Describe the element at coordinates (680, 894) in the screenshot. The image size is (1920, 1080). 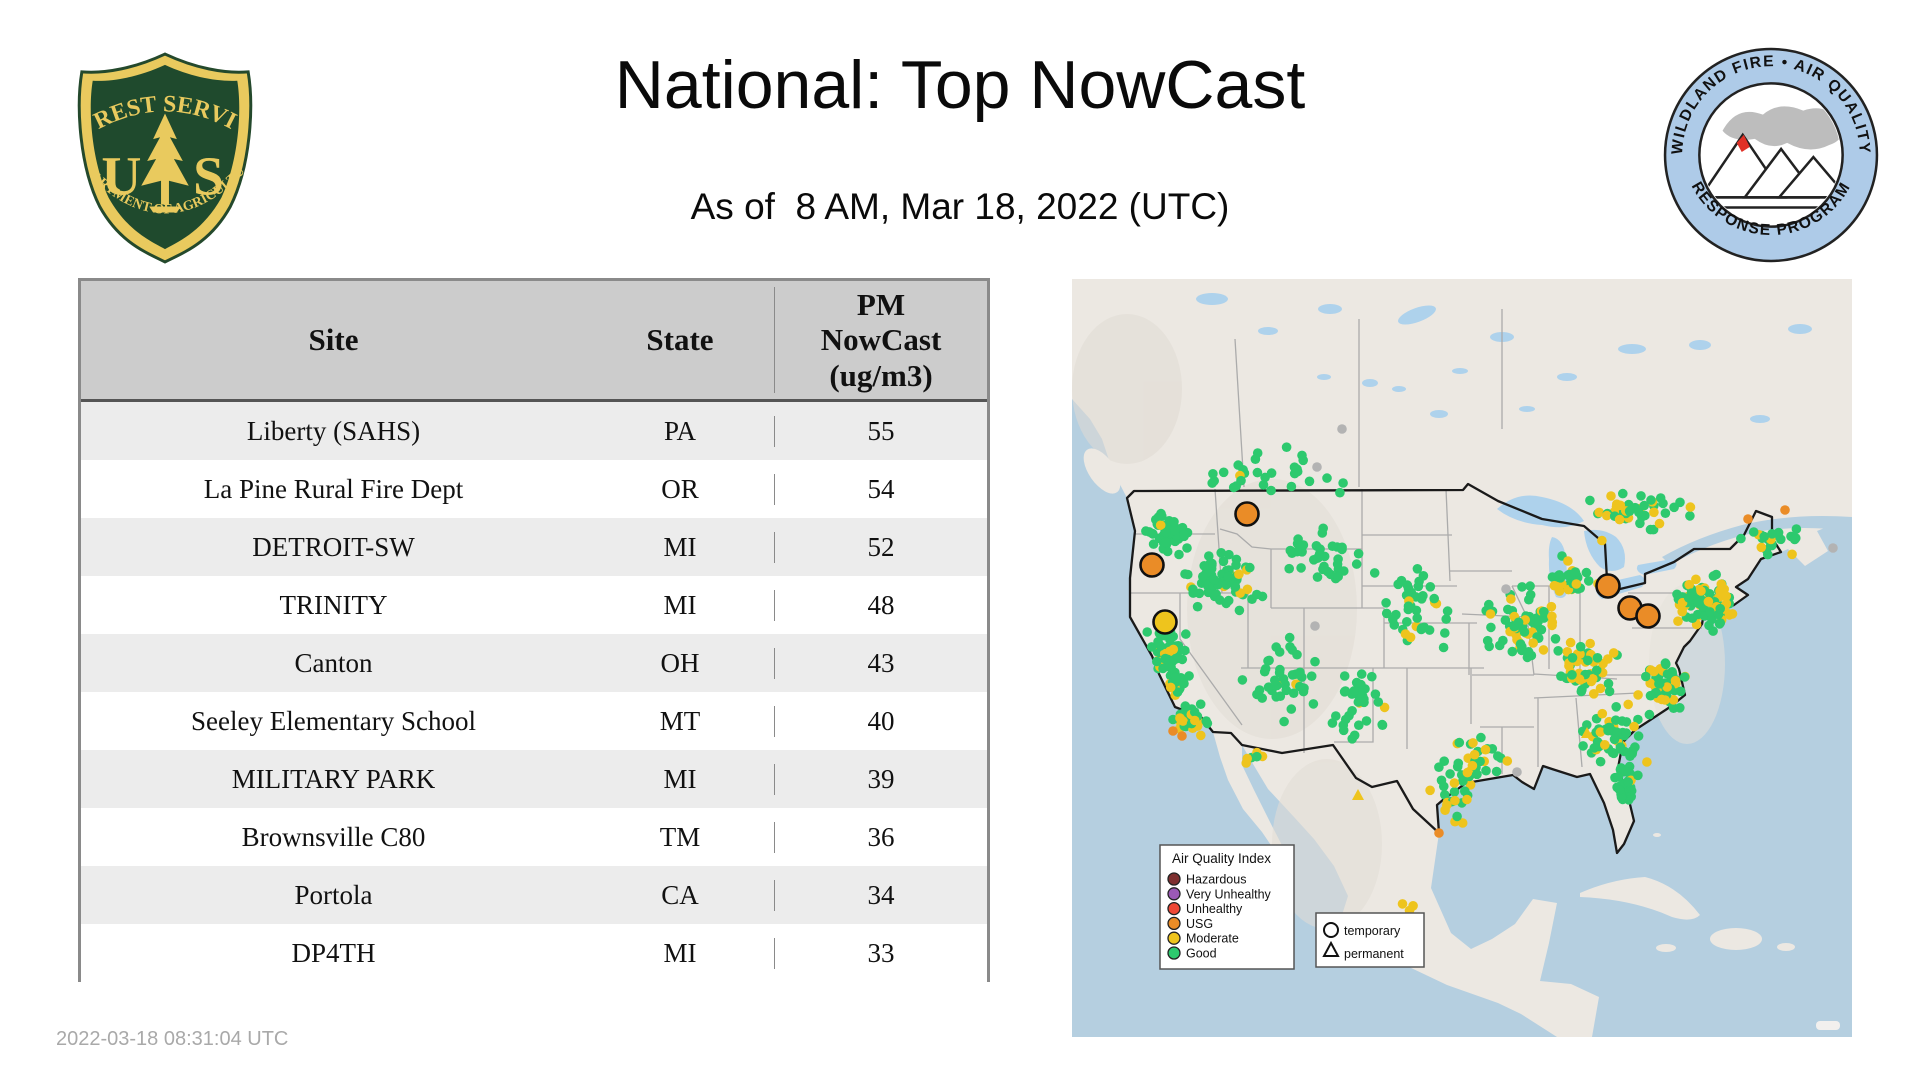
I see `state-cell: CA` at that location.